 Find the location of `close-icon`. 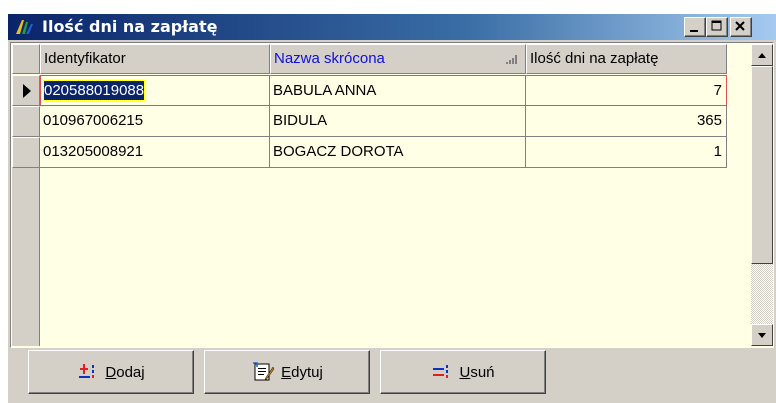

close-icon is located at coordinates (740, 26).